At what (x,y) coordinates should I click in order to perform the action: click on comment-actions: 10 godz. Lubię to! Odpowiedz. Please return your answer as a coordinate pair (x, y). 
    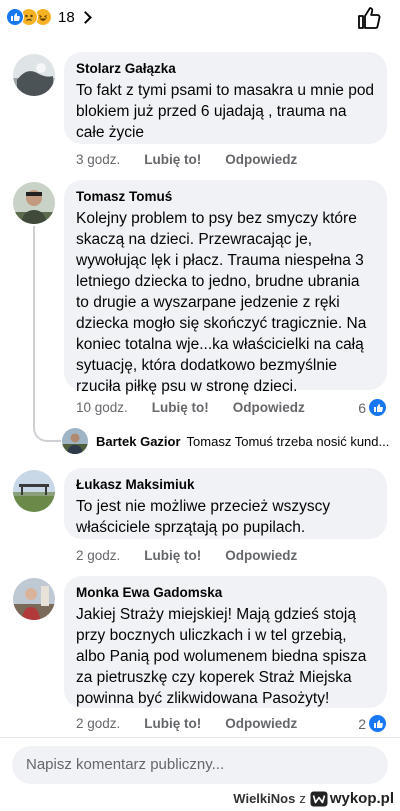
    Looking at the image, I should click on (202, 407).